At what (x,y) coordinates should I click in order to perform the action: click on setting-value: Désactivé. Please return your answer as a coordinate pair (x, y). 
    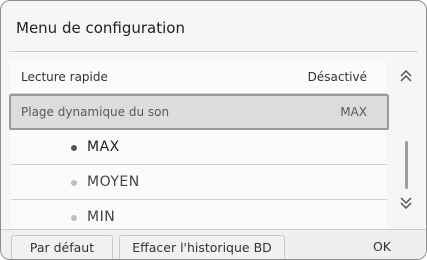
    Looking at the image, I should click on (337, 77).